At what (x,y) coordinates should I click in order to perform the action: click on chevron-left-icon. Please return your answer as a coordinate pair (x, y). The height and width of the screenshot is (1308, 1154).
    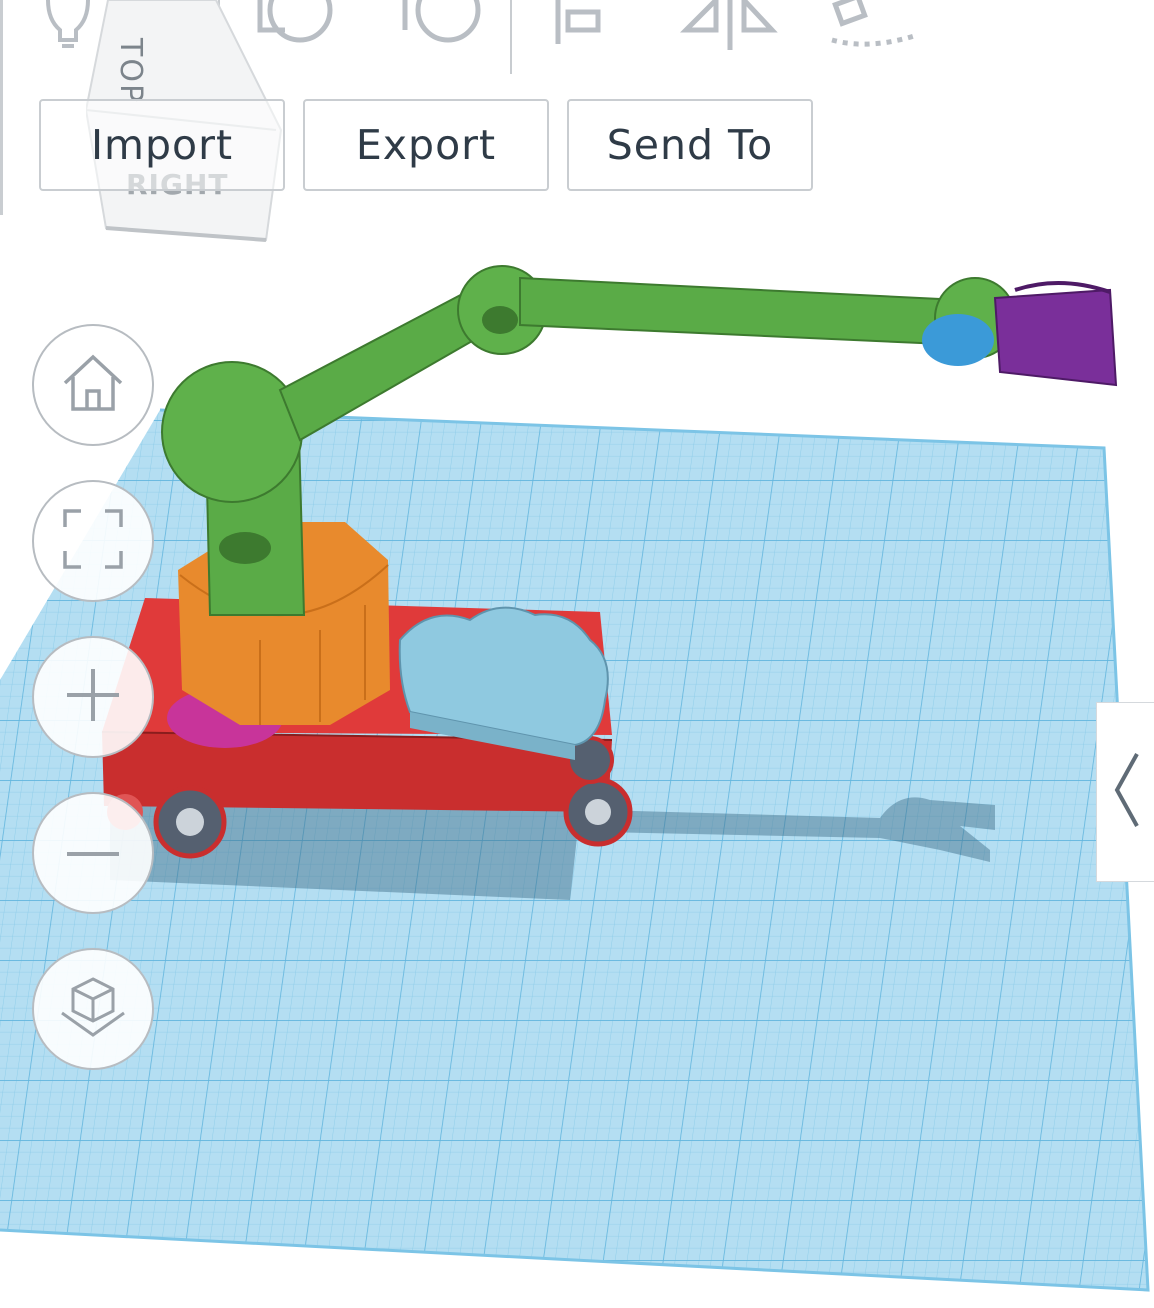
    Looking at the image, I should click on (1126, 792).